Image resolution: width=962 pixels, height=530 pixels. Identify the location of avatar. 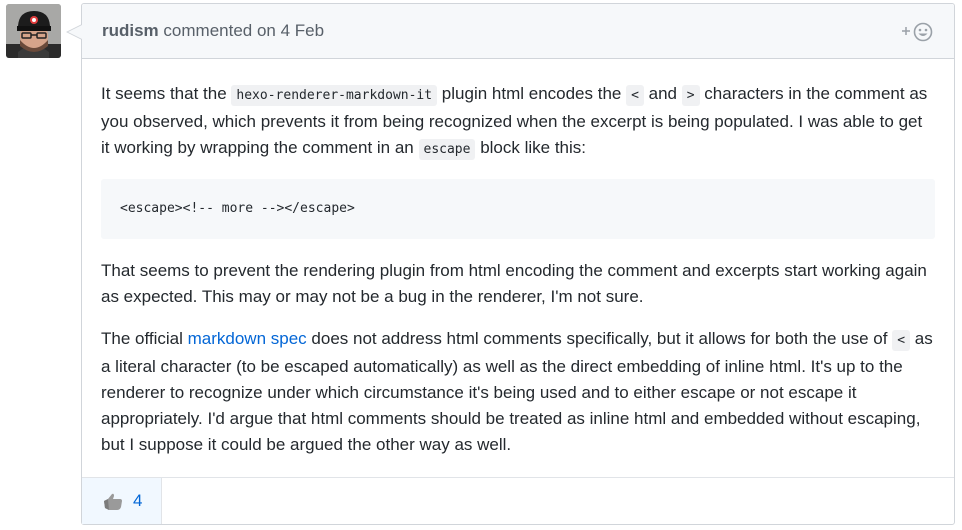
(33, 31).